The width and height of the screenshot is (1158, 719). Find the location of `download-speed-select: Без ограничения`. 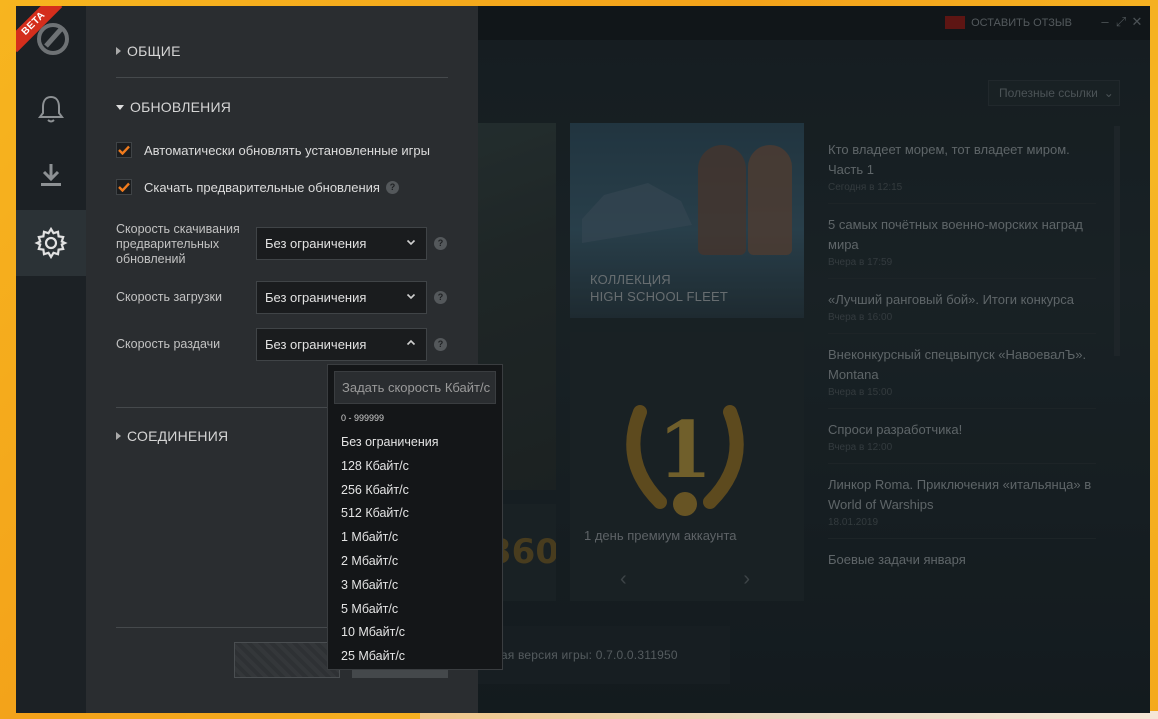

download-speed-select: Без ограничения is located at coordinates (341, 297).